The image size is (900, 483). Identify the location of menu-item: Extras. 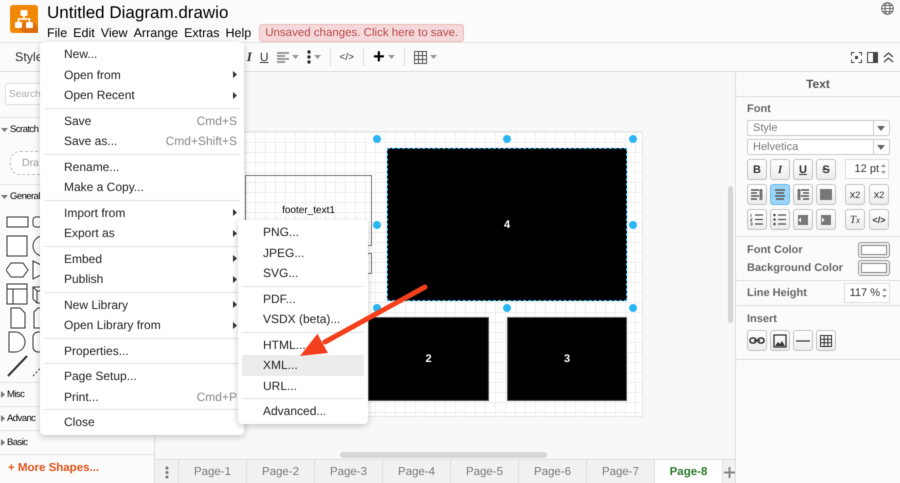
(202, 33).